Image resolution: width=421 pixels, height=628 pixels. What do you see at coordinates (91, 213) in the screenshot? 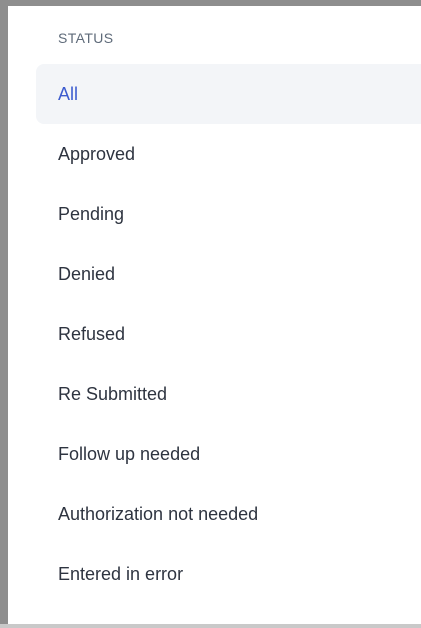
I see `status-option-label: Pending` at bounding box center [91, 213].